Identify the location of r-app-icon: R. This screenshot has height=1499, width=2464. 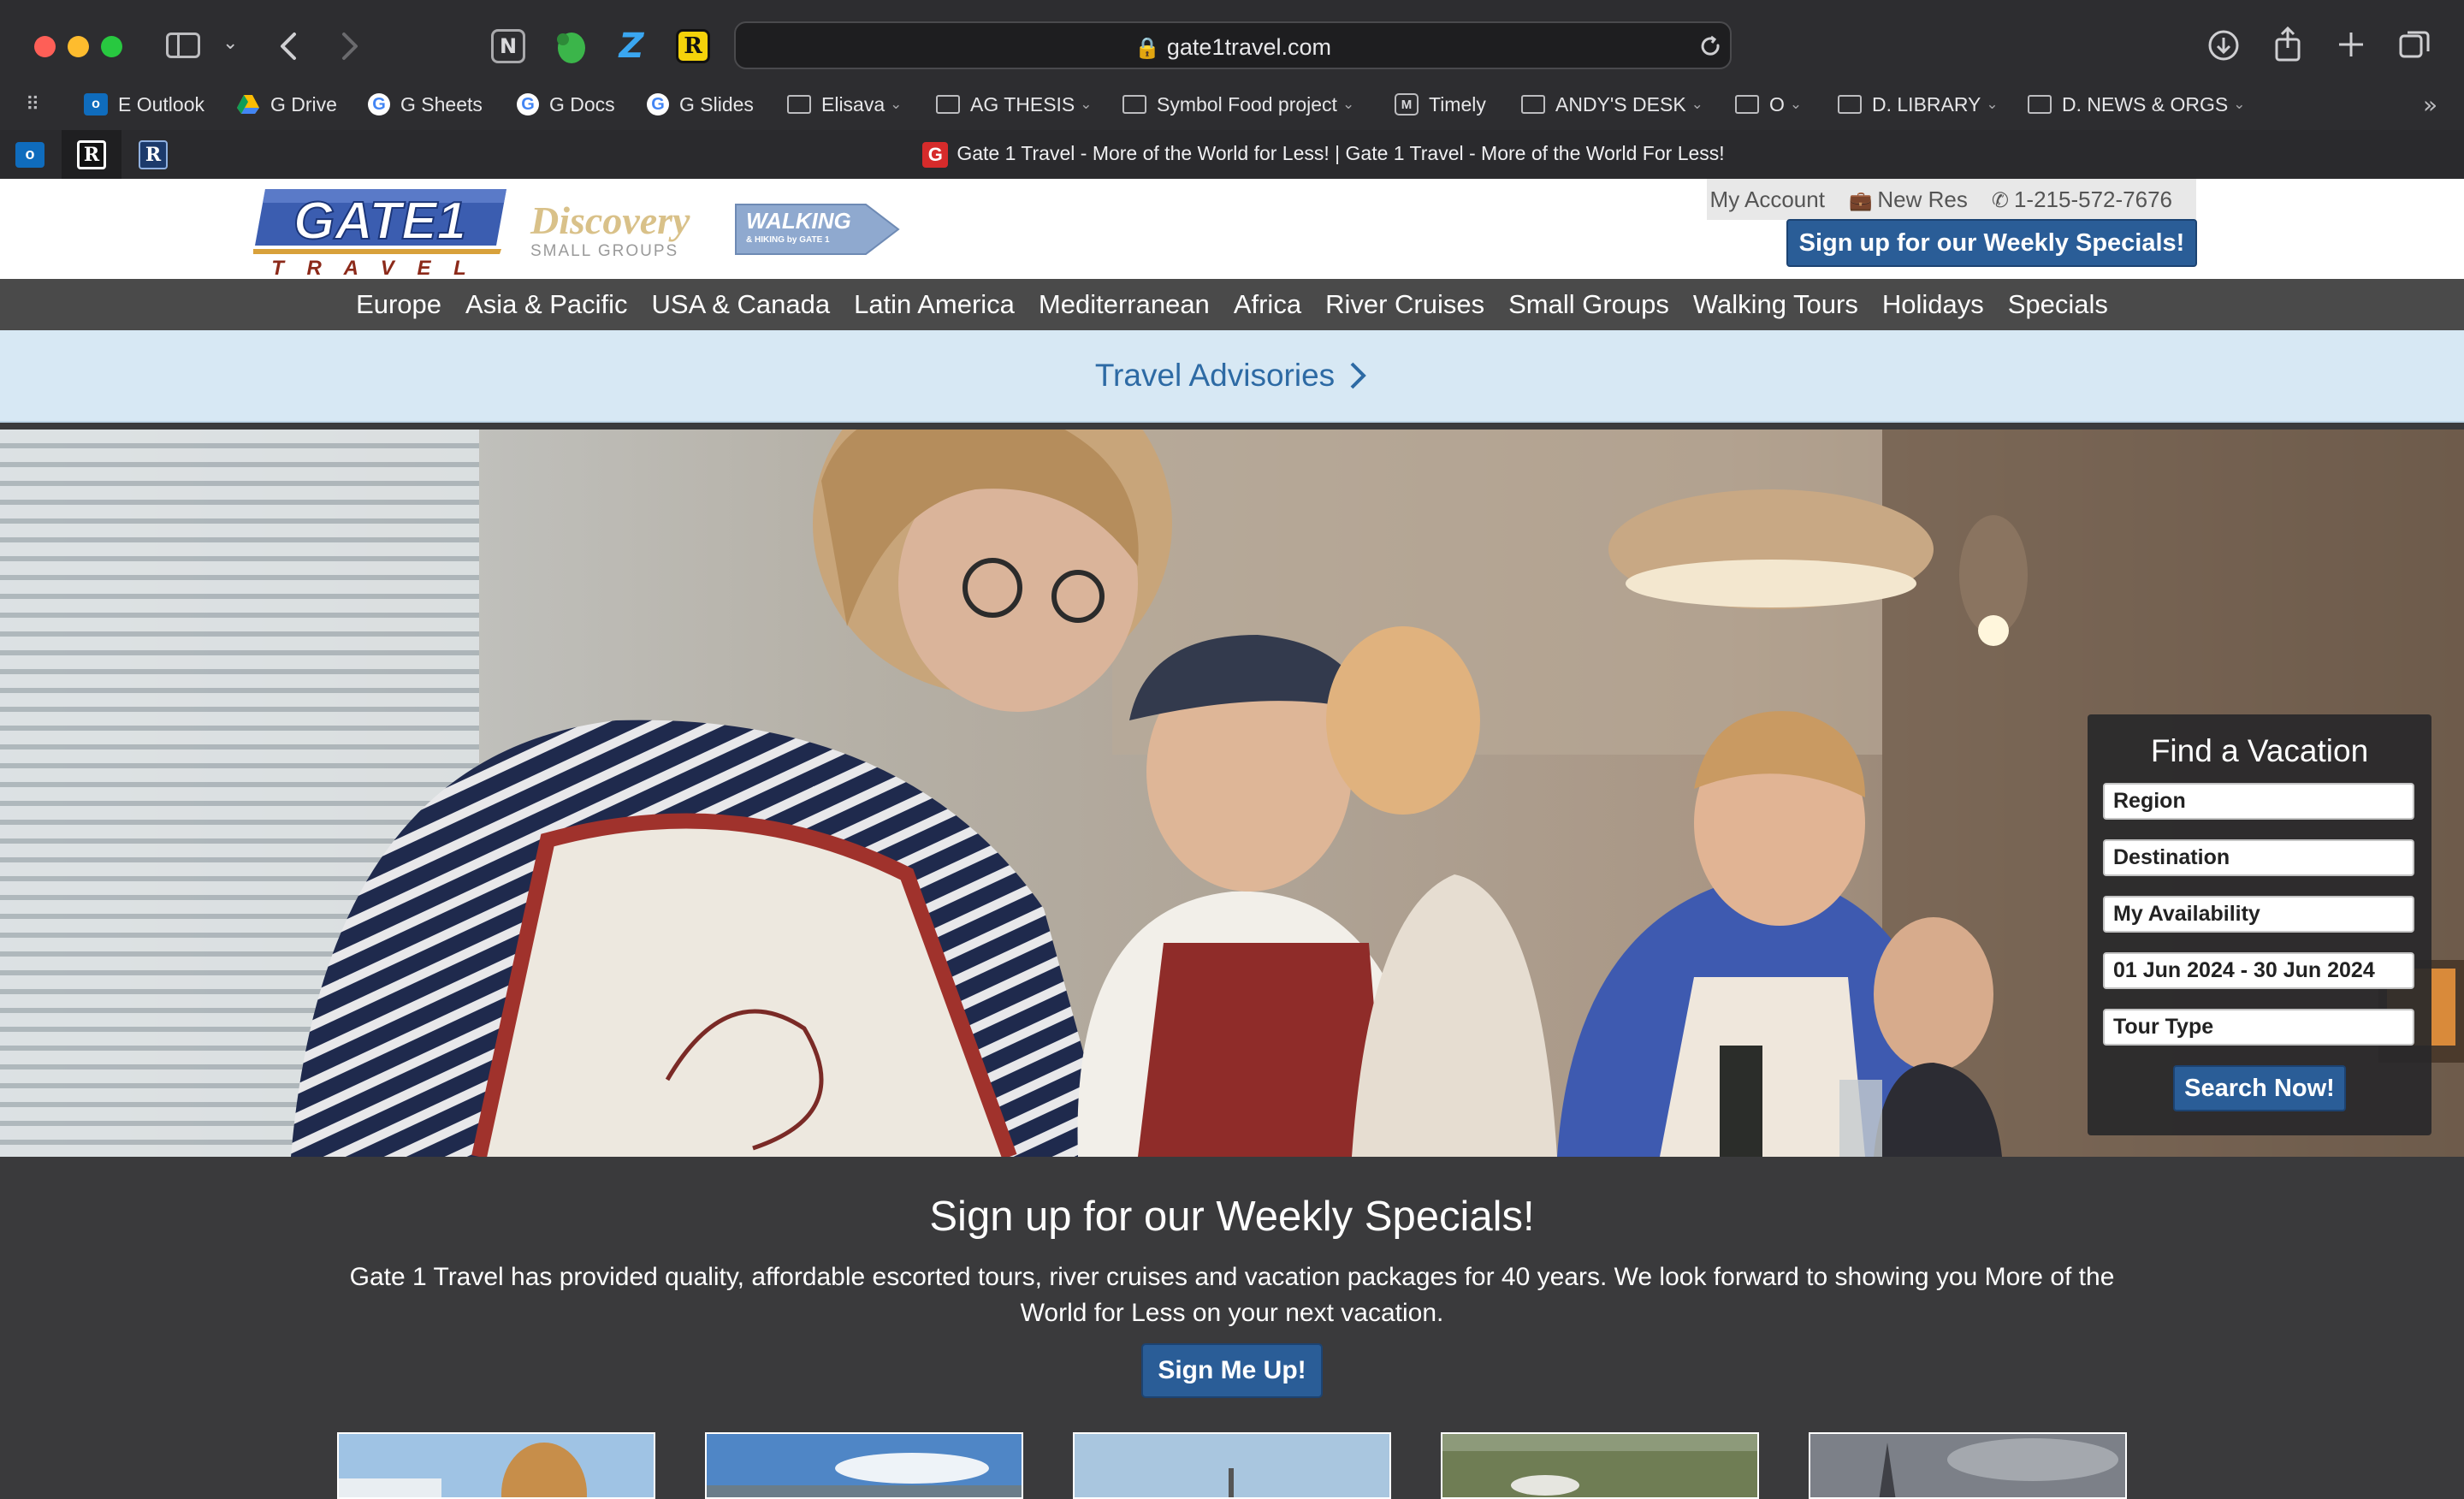
(91, 154).